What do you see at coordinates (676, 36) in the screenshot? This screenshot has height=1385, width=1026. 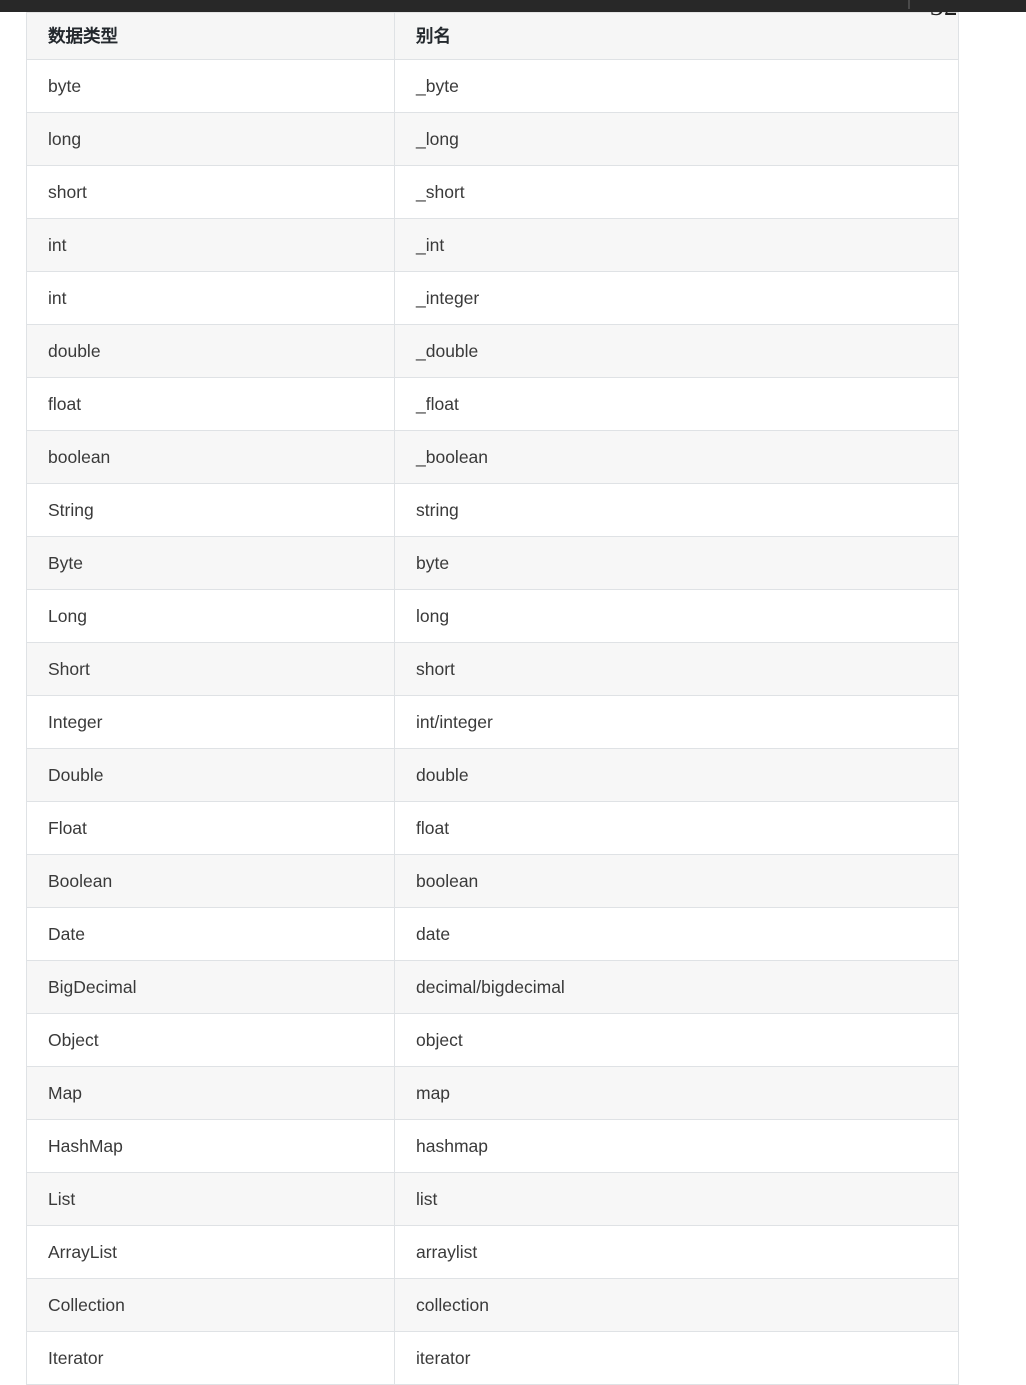 I see `column-header-alias: 别名` at bounding box center [676, 36].